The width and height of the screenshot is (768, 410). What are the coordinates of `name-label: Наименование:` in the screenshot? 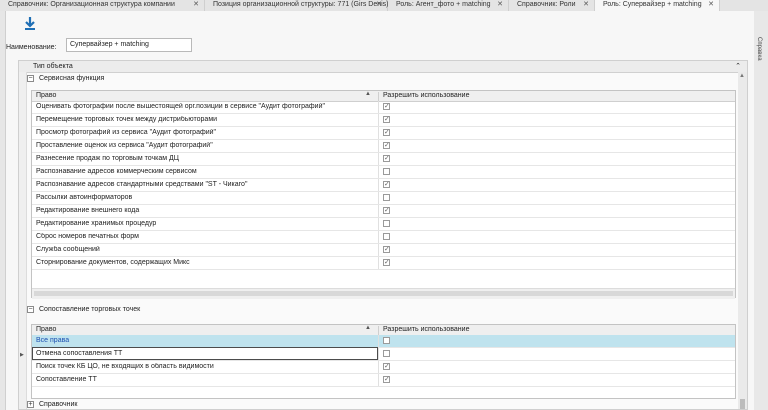 It's located at (31, 47).